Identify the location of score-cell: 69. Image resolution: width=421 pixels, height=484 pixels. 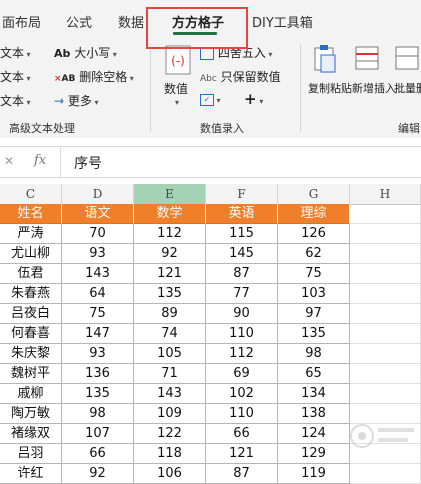
(242, 374).